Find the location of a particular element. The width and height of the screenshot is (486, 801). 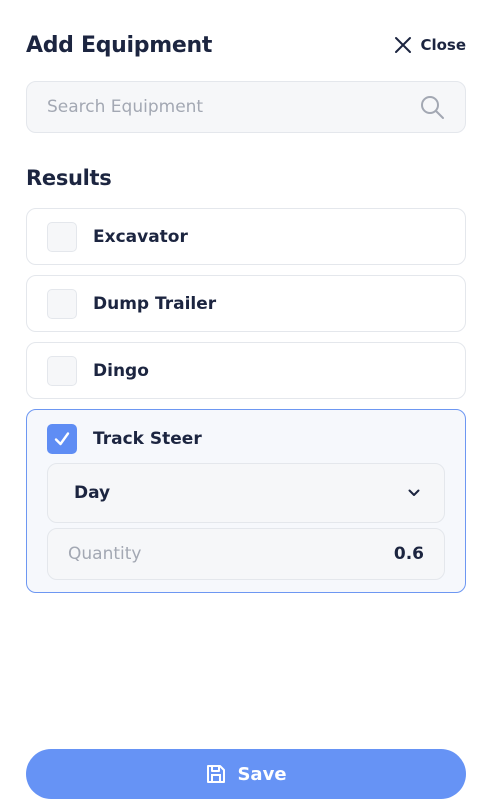

list-item-excavator: Excavator is located at coordinates (246, 236).